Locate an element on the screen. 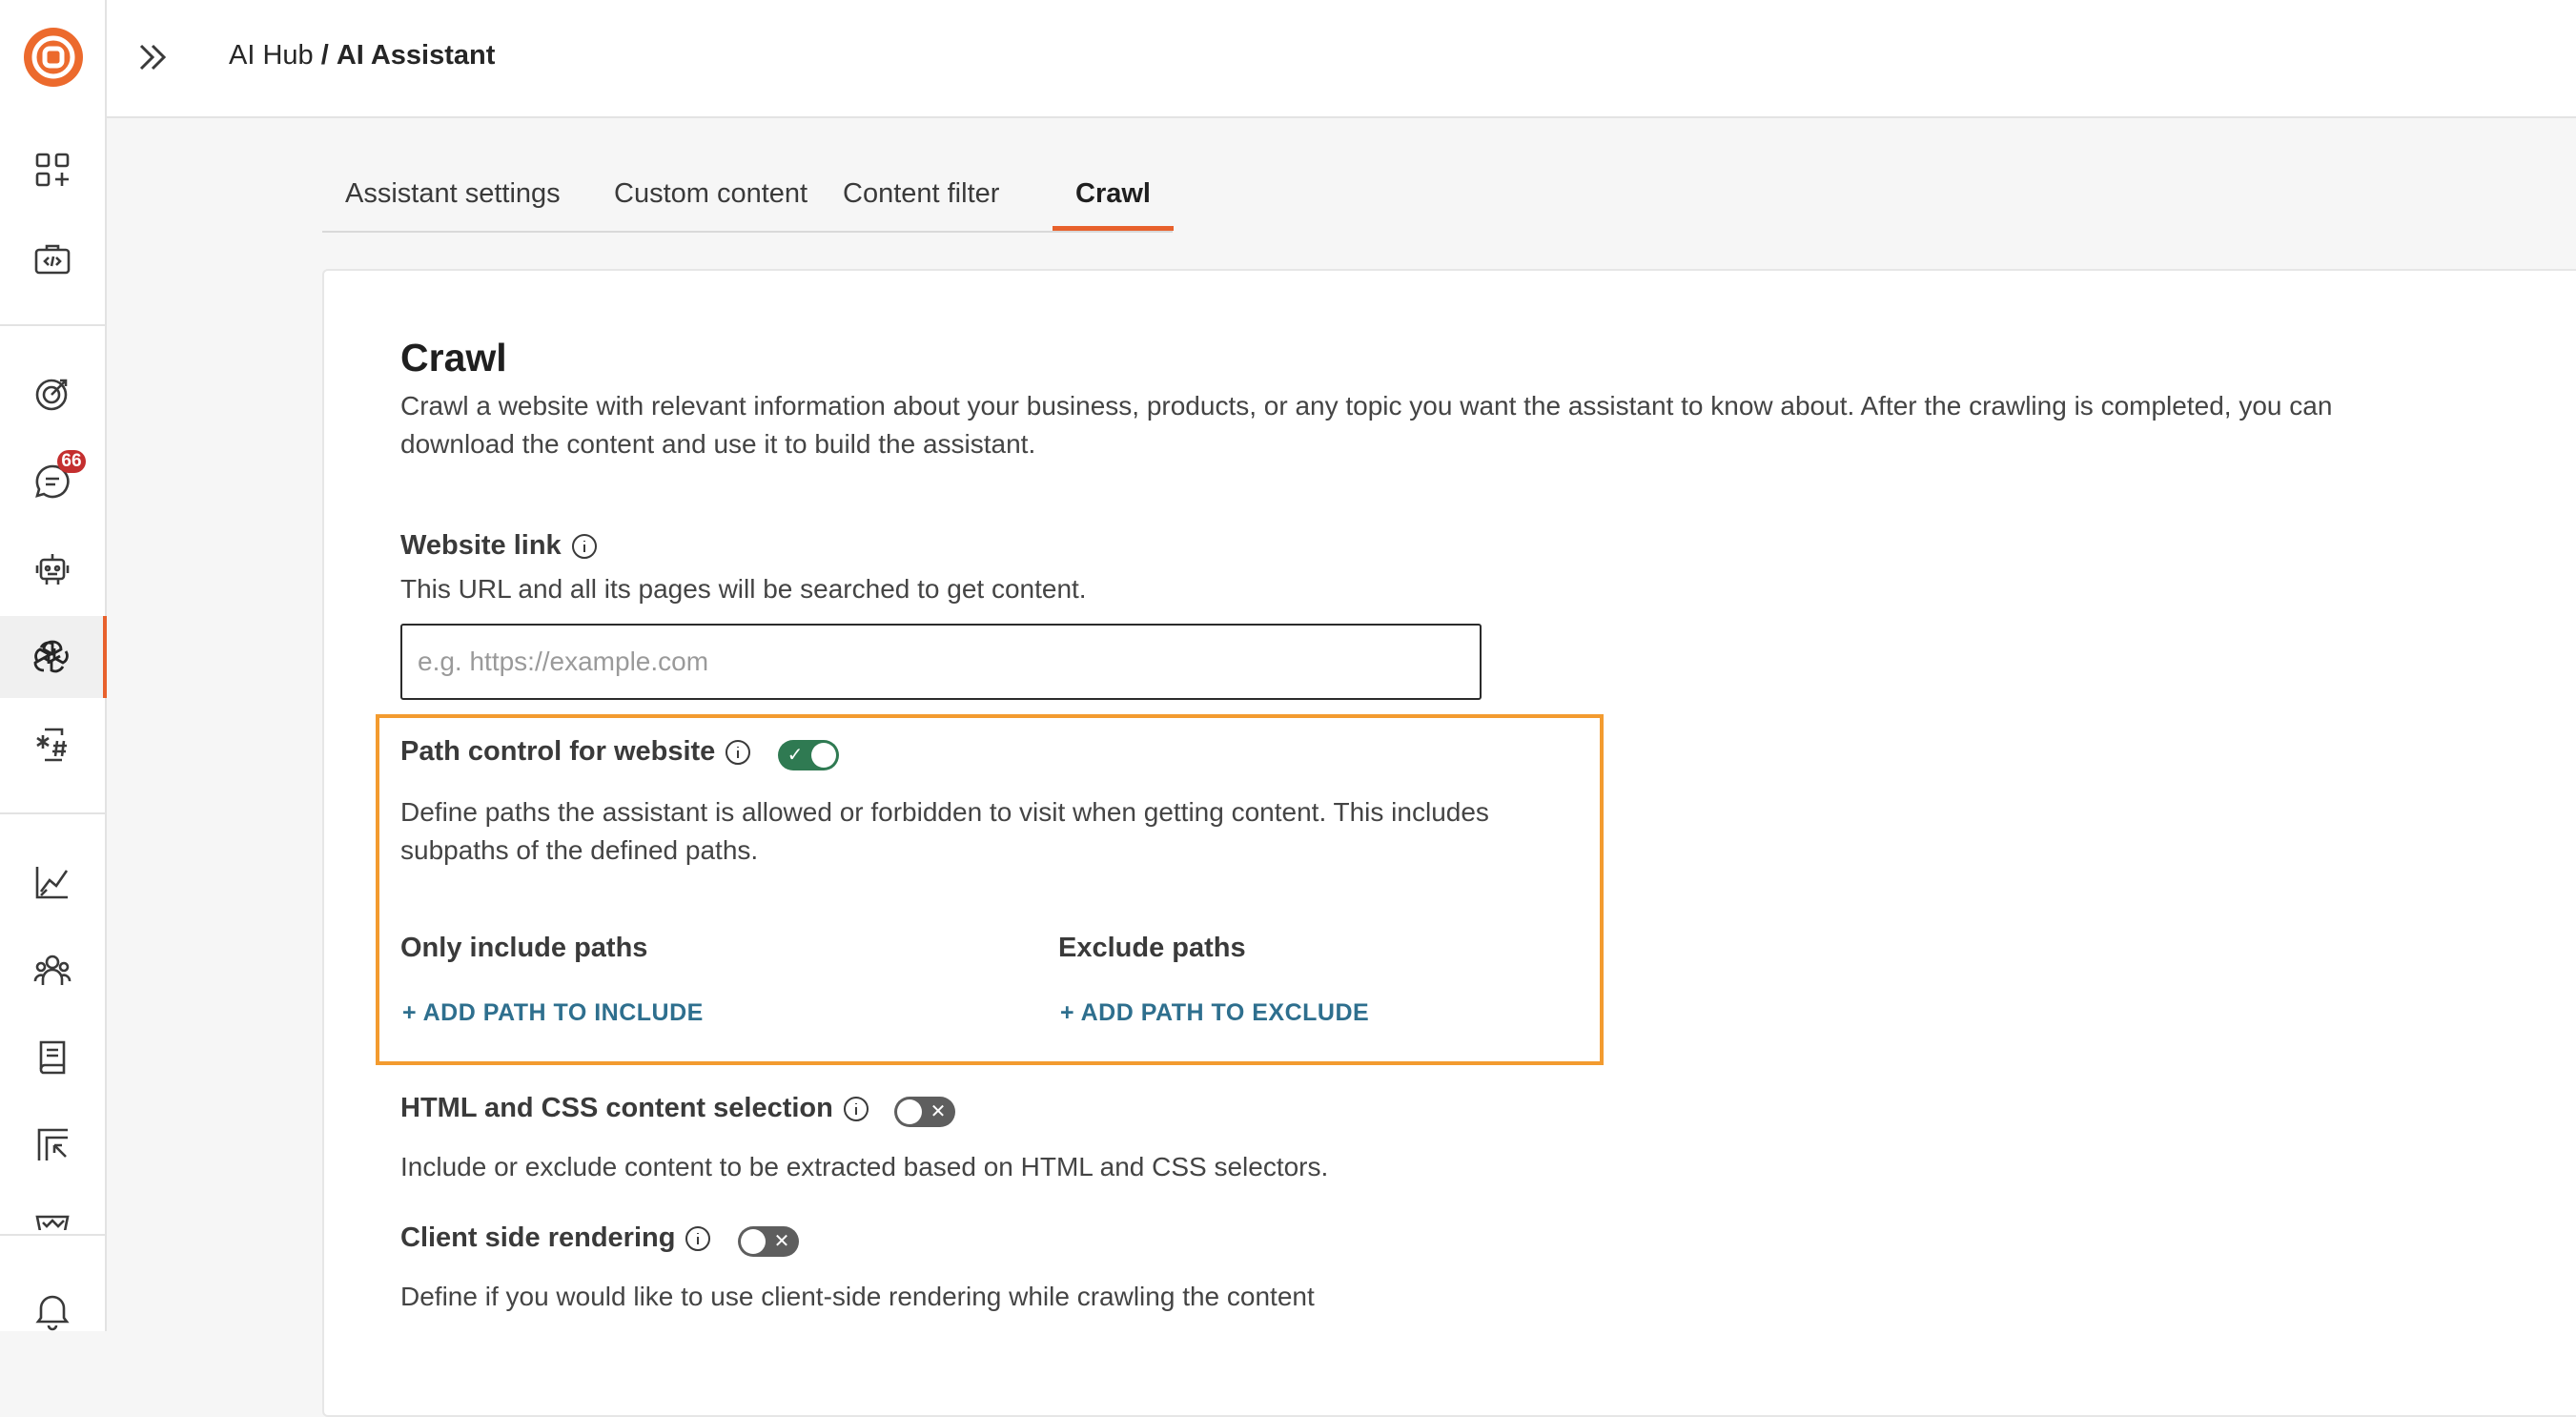  nav-knowledge is located at coordinates (52, 1058).